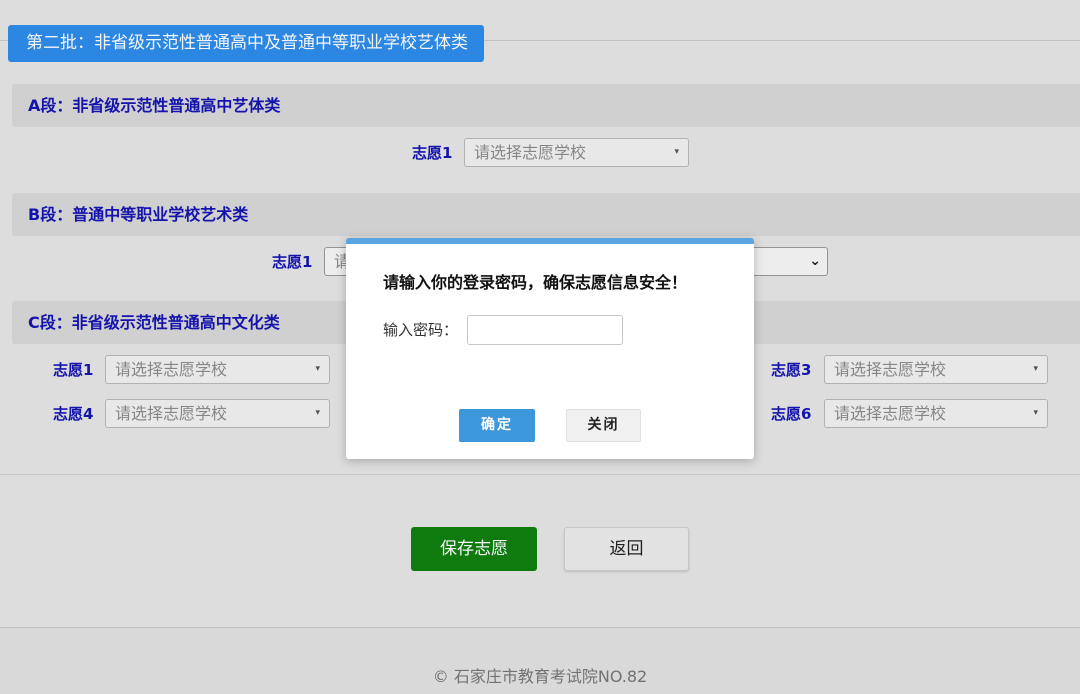 The height and width of the screenshot is (694, 1080). What do you see at coordinates (603, 425) in the screenshot?
I see `close-button: 关闭` at bounding box center [603, 425].